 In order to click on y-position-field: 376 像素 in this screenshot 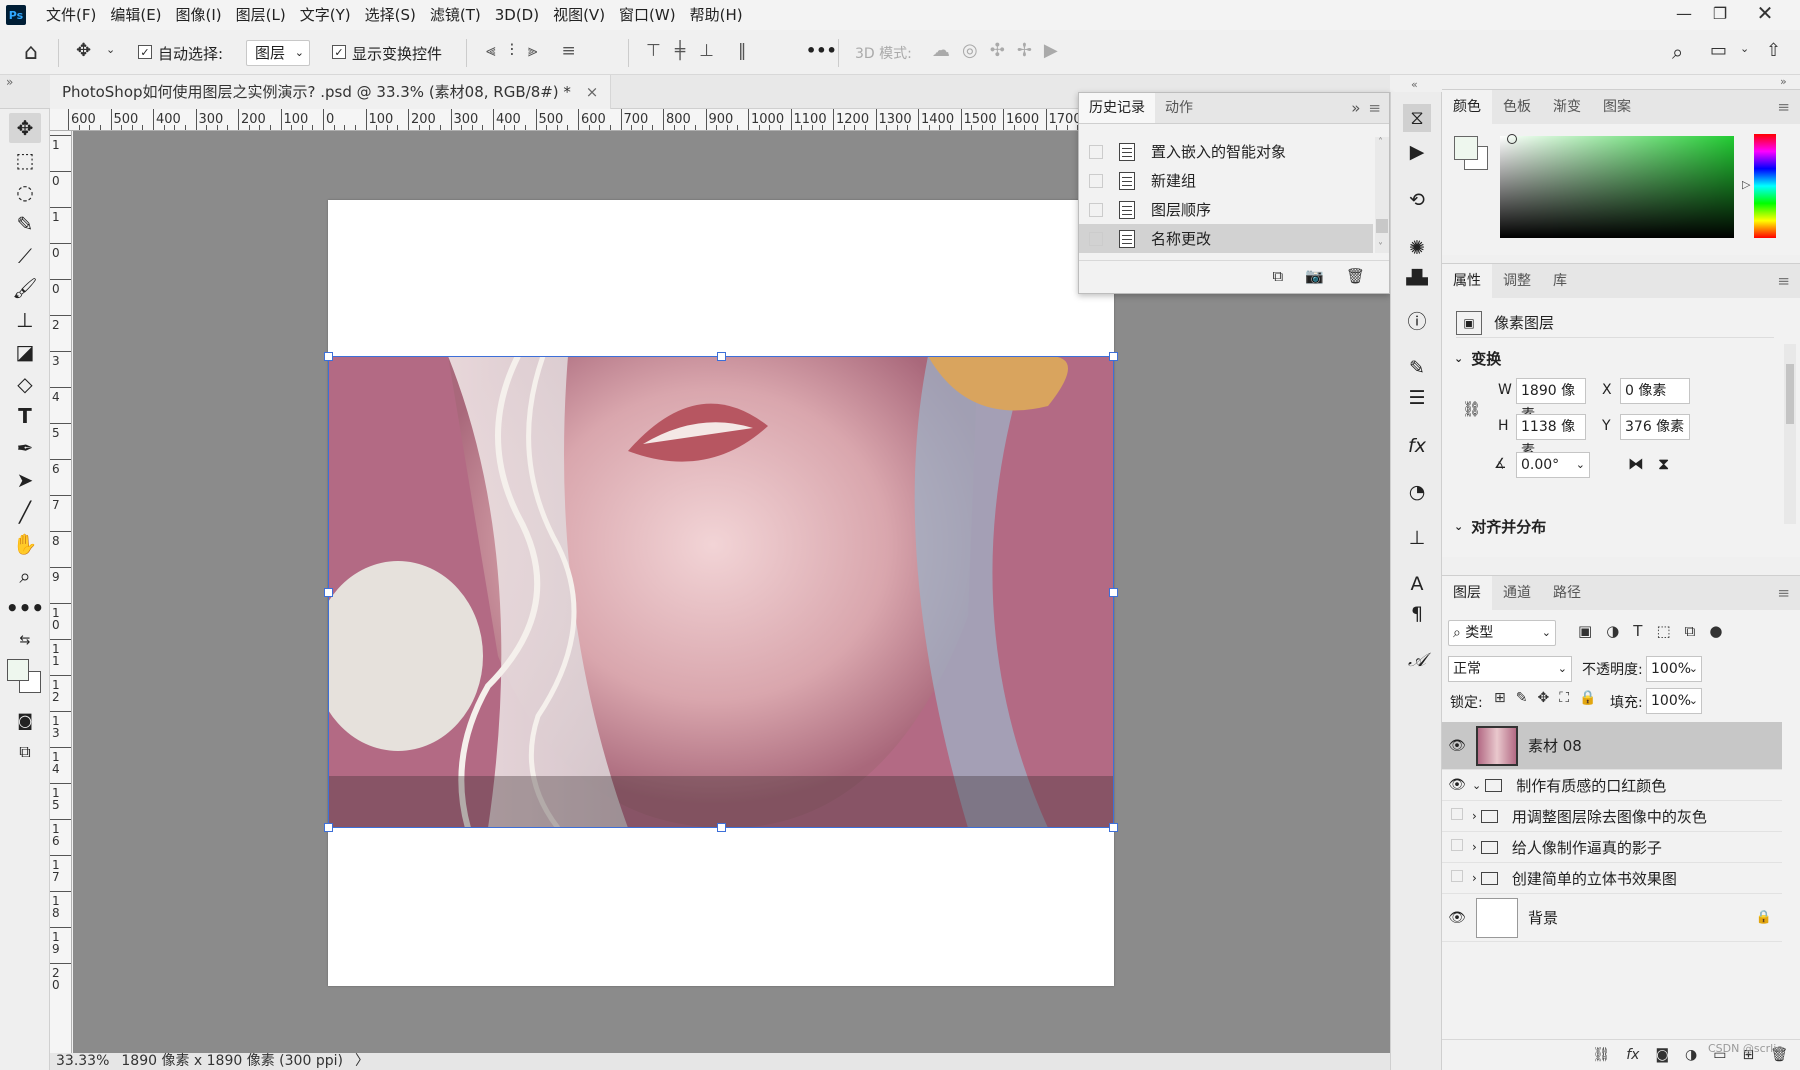, I will do `click(1655, 427)`.